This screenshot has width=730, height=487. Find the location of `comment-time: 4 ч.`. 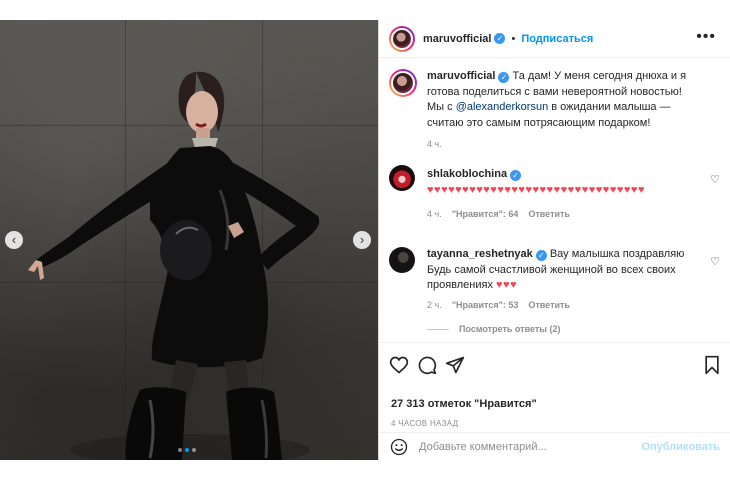

comment-time: 4 ч. is located at coordinates (434, 214).